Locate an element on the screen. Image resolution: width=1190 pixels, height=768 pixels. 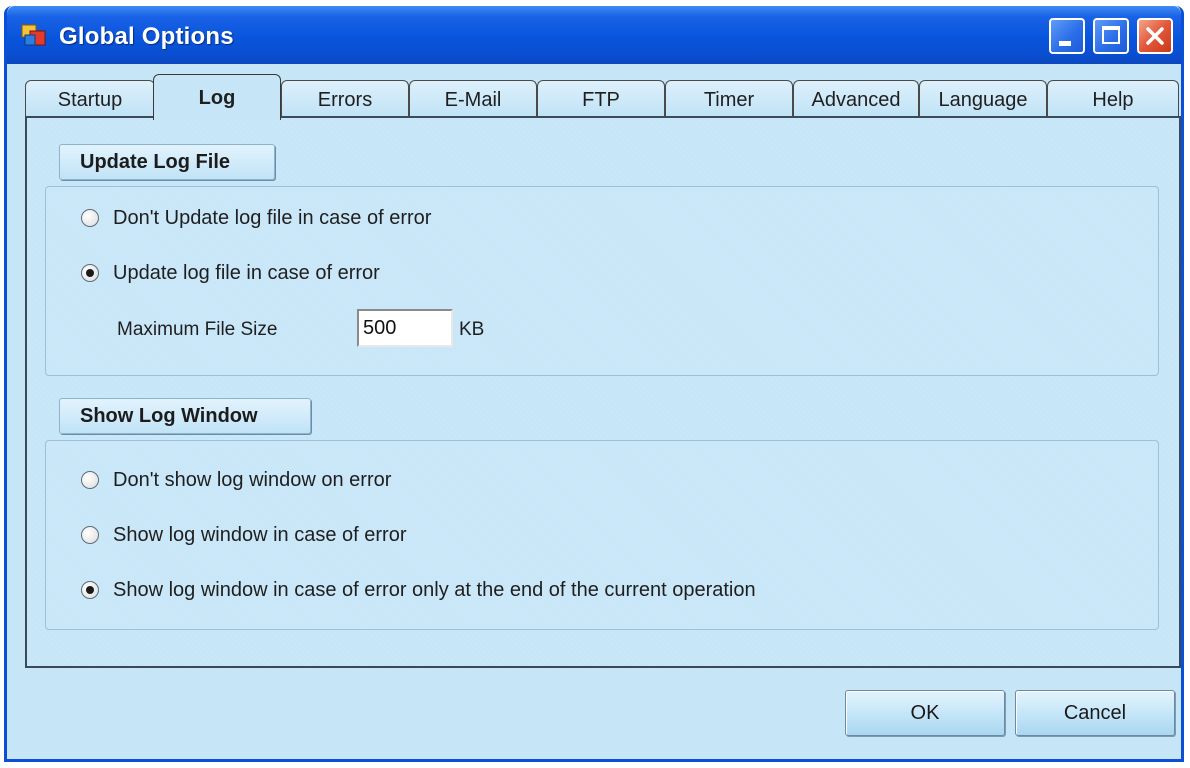
radio-show-log-on-error-label: Show log window in case of error is located at coordinates (260, 534).